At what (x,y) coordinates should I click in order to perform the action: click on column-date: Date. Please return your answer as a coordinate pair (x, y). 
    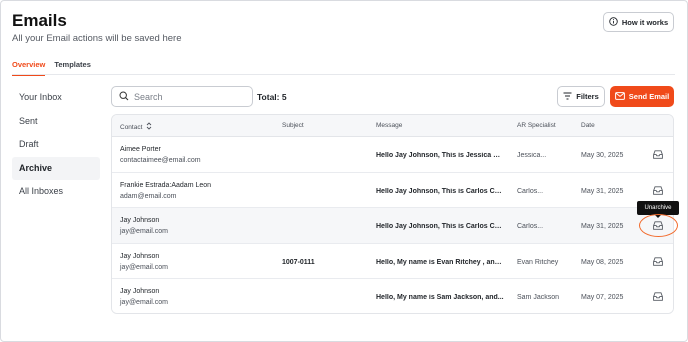
    Looking at the image, I should click on (588, 125).